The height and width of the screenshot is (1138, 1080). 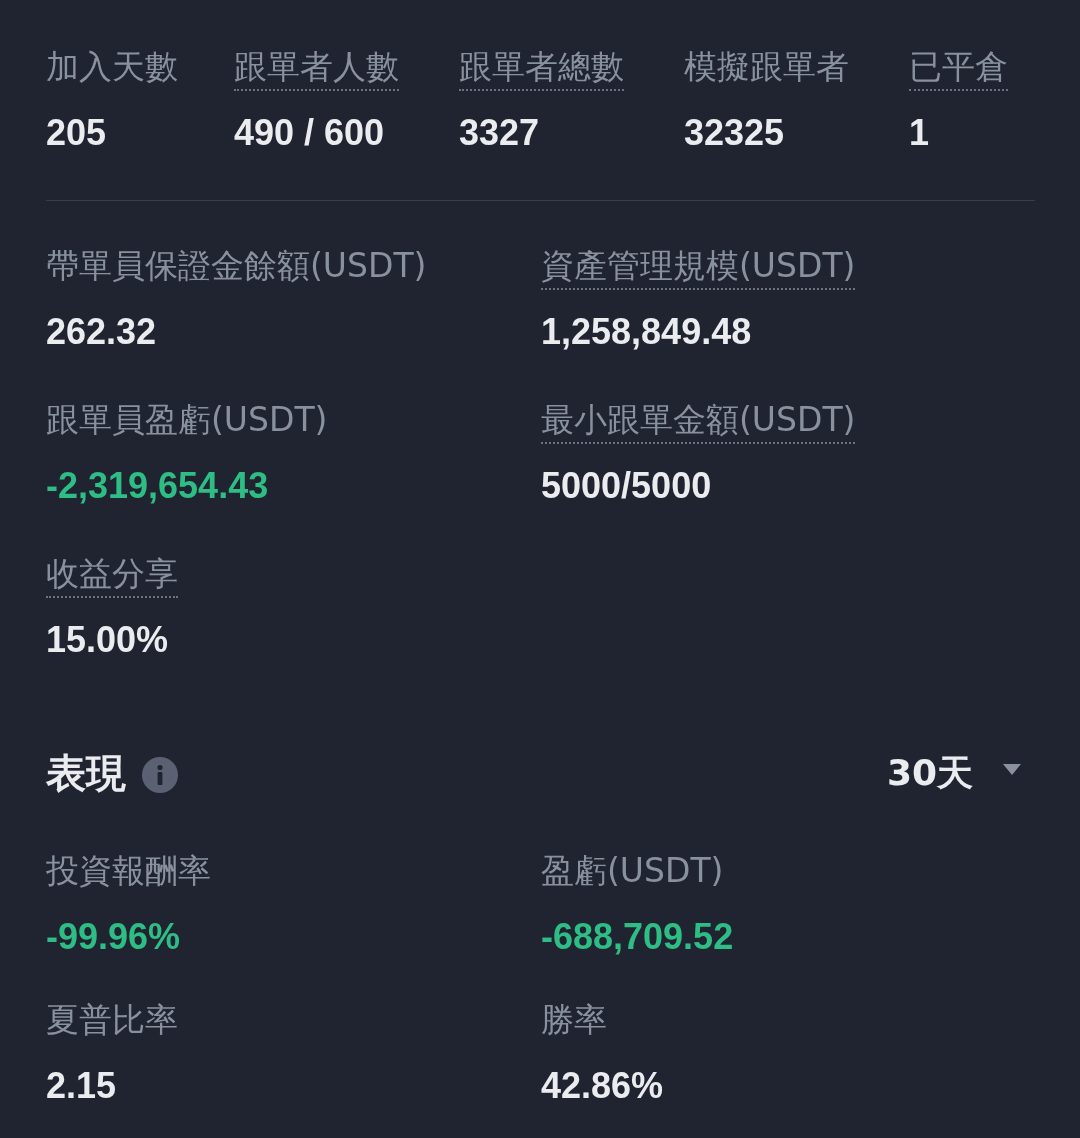 What do you see at coordinates (187, 420) in the screenshot?
I see `stat-label: 跟單員盈虧(USDT)` at bounding box center [187, 420].